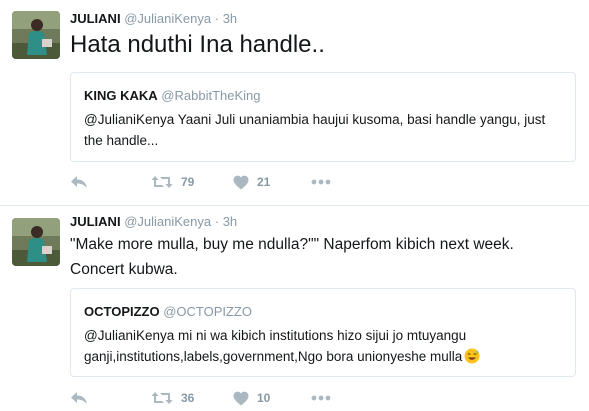  Describe the element at coordinates (208, 311) in the screenshot. I see `quoted-author-handle: @OCTOPIZZO` at that location.